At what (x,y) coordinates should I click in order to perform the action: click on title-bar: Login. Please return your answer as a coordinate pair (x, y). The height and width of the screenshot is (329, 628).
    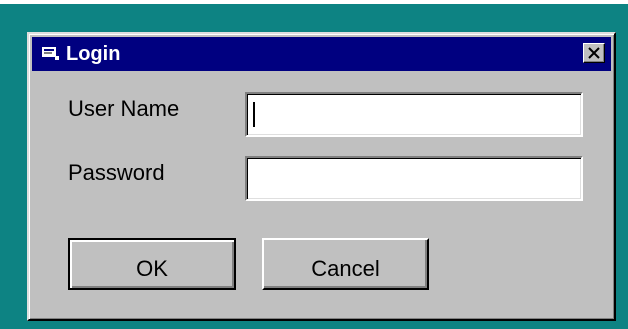
    Looking at the image, I should click on (321, 54).